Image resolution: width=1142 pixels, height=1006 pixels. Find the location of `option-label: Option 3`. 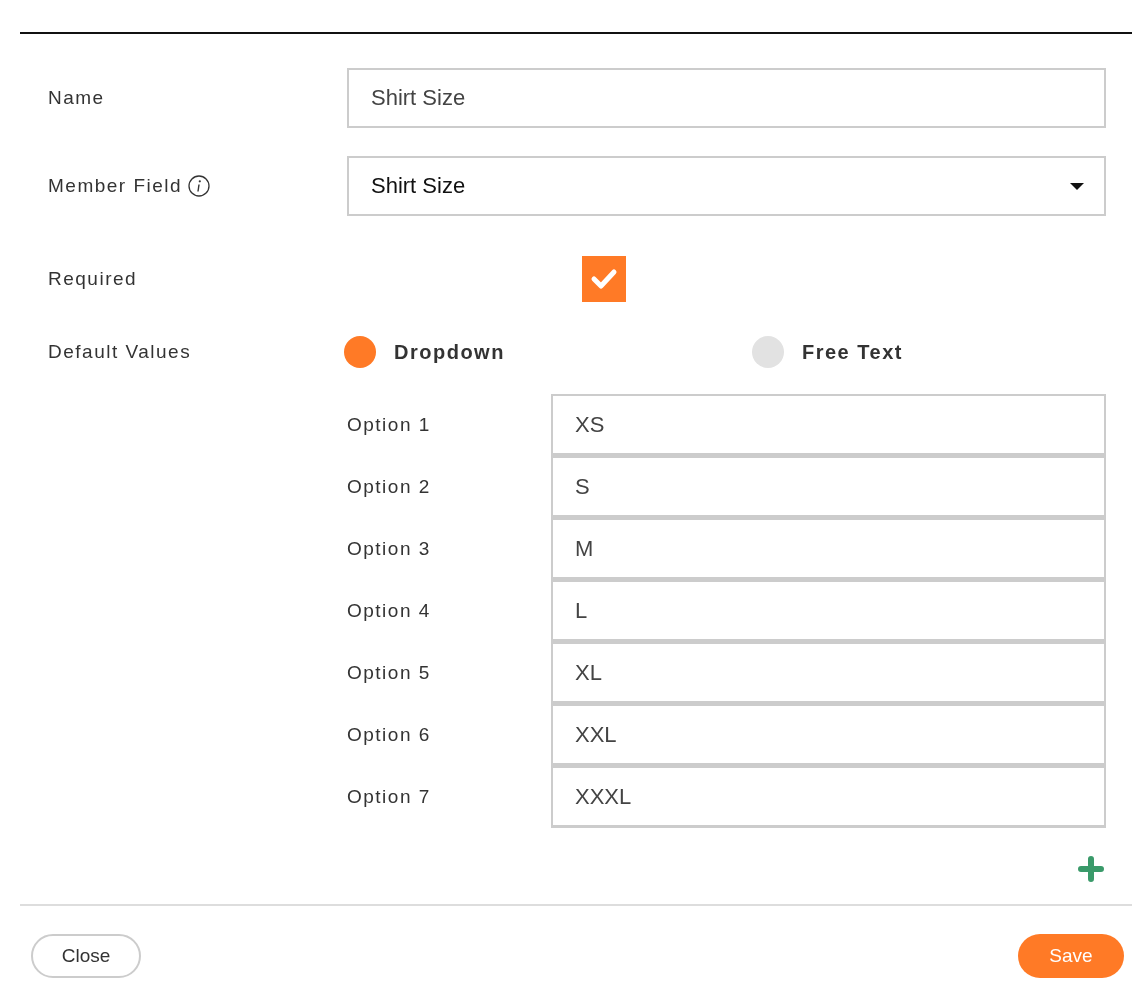

option-label: Option 3 is located at coordinates (389, 549).